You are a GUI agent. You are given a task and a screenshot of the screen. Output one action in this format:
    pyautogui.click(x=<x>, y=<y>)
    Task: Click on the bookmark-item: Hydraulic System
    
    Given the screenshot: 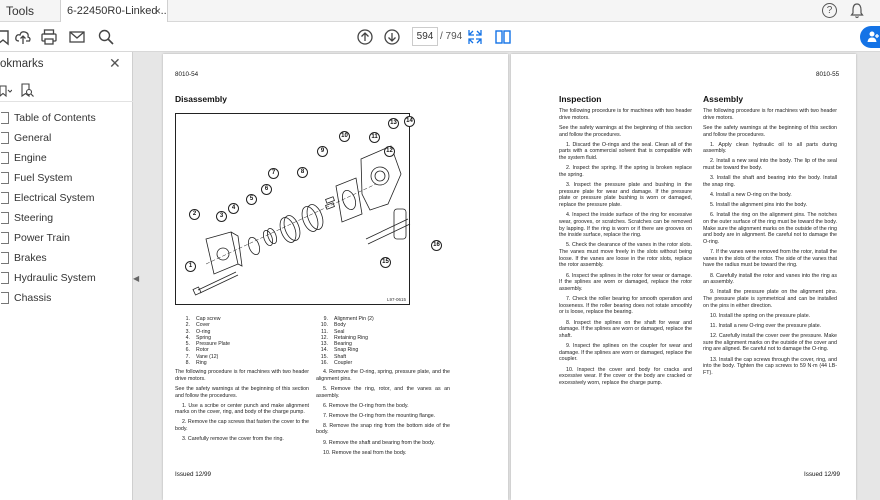 What is the action you would take?
    pyautogui.click(x=48, y=278)
    